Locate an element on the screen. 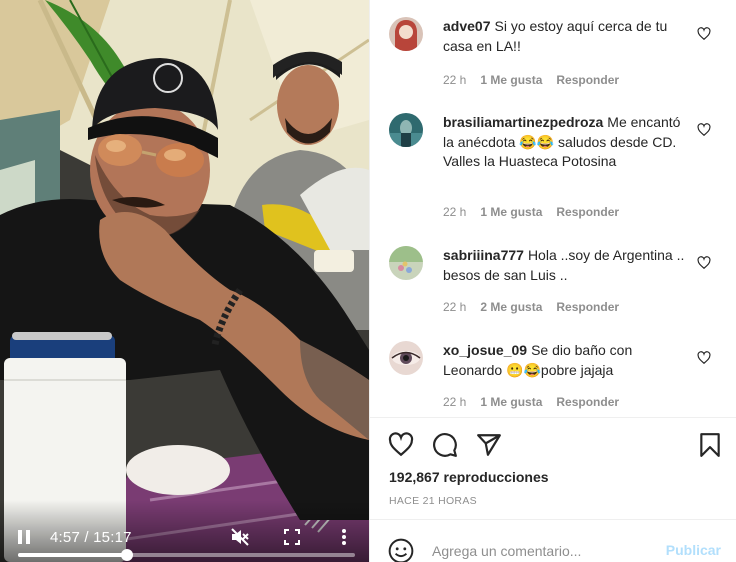  emoji-icon is located at coordinates (401, 550).